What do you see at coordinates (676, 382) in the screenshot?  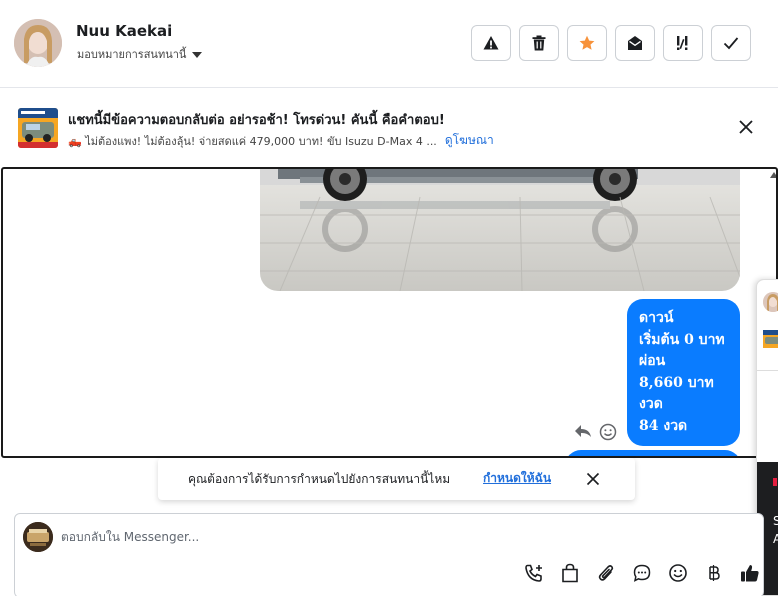 I see `message-line: 8,660 บาท` at bounding box center [676, 382].